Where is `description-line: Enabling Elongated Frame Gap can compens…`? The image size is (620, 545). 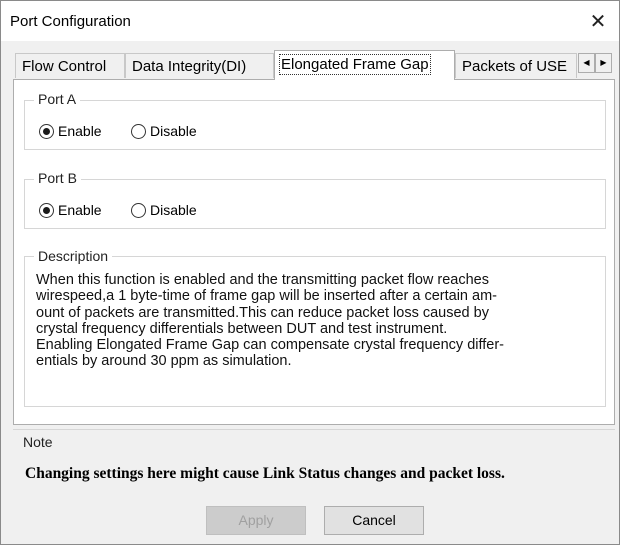
description-line: Enabling Elongated Frame Gap can compens… is located at coordinates (270, 345).